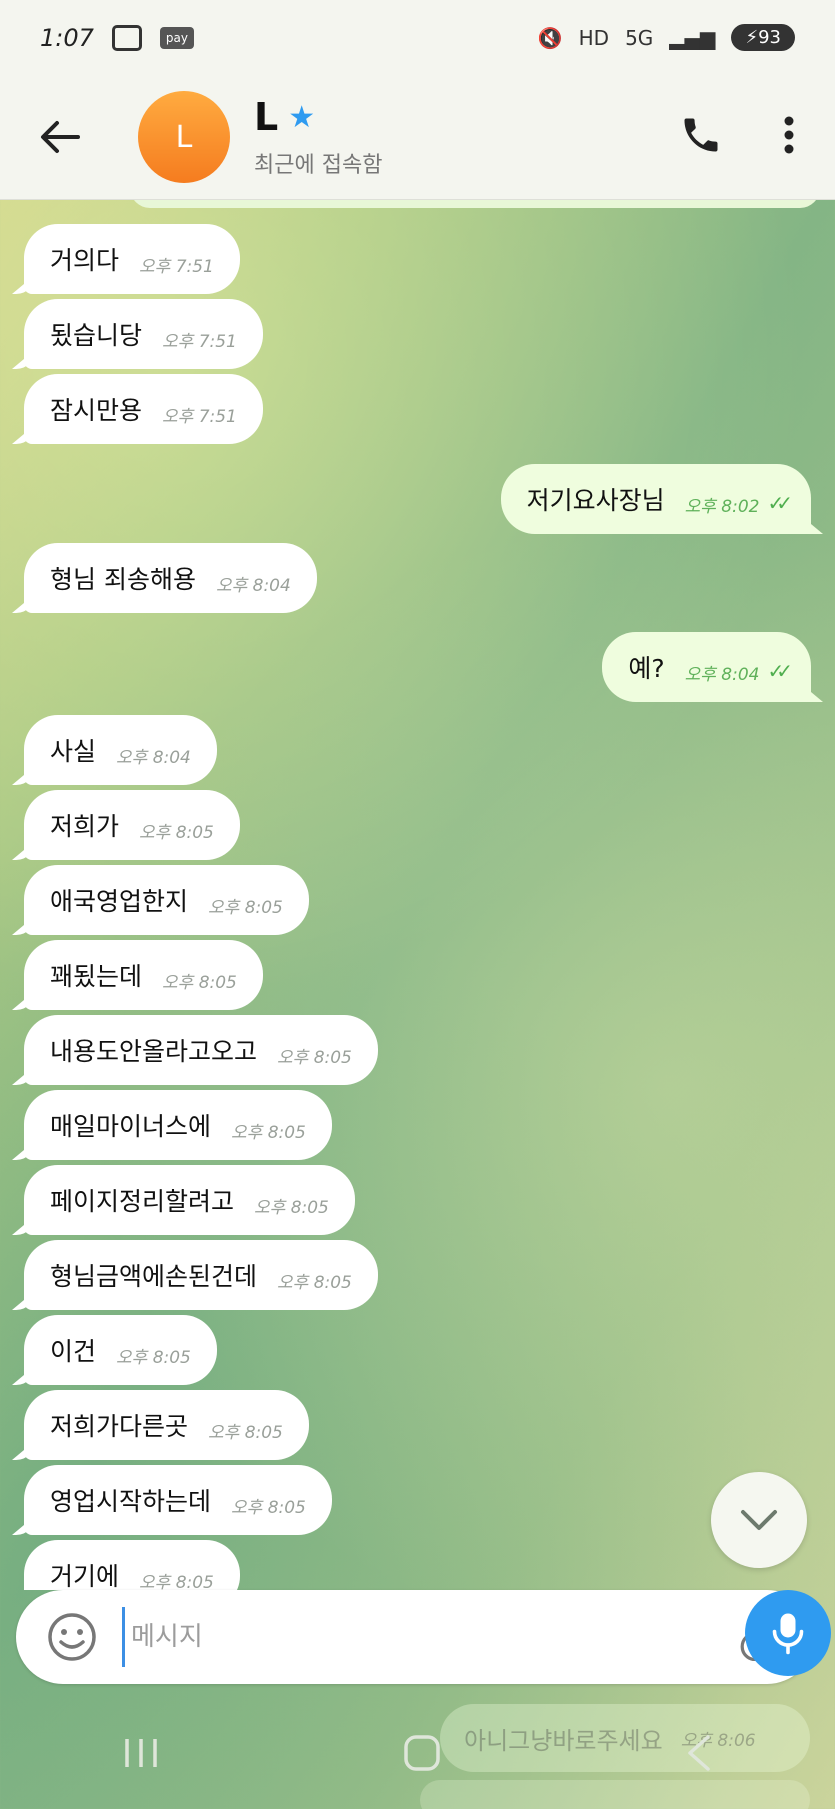 This screenshot has height=1809, width=835. What do you see at coordinates (699, 1752) in the screenshot?
I see `back-chevron-icon` at bounding box center [699, 1752].